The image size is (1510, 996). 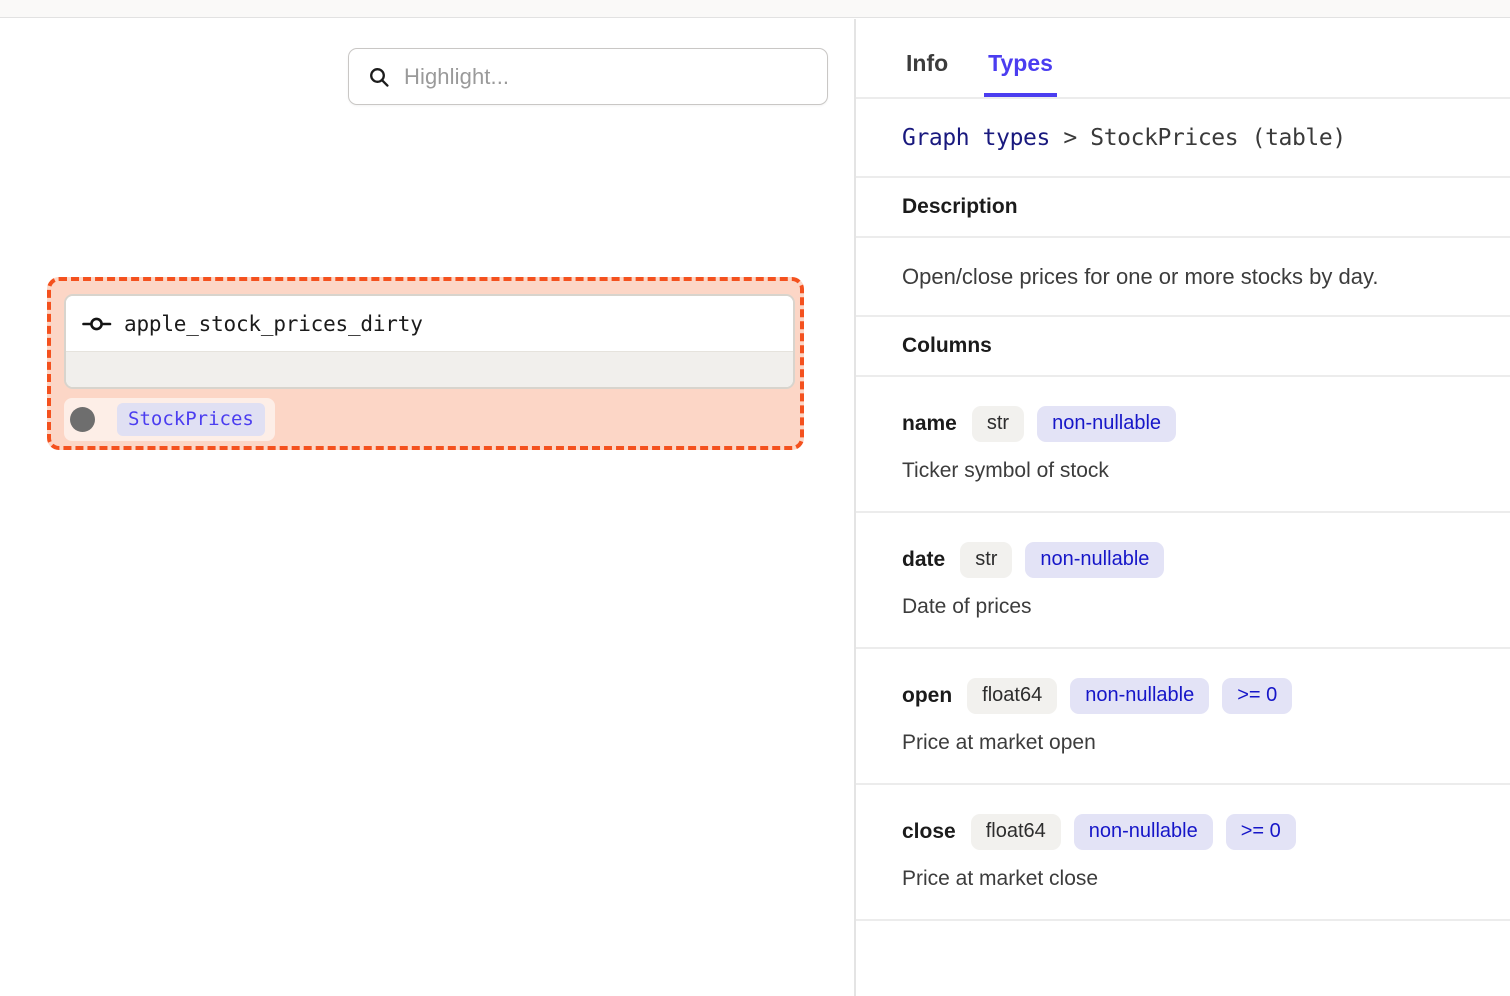 What do you see at coordinates (927, 73) in the screenshot?
I see `tab-info: Info` at bounding box center [927, 73].